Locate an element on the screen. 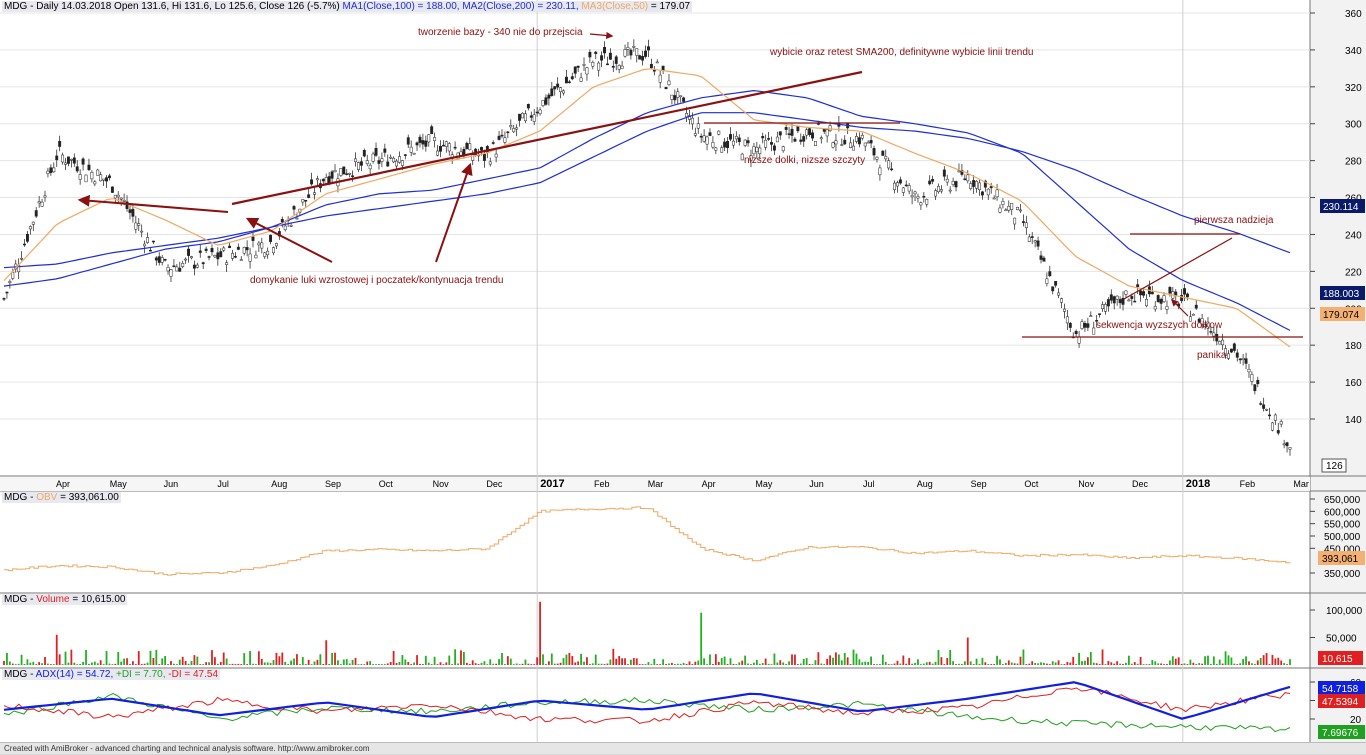  obv-tick-label: 350,000 is located at coordinates (1342, 574).